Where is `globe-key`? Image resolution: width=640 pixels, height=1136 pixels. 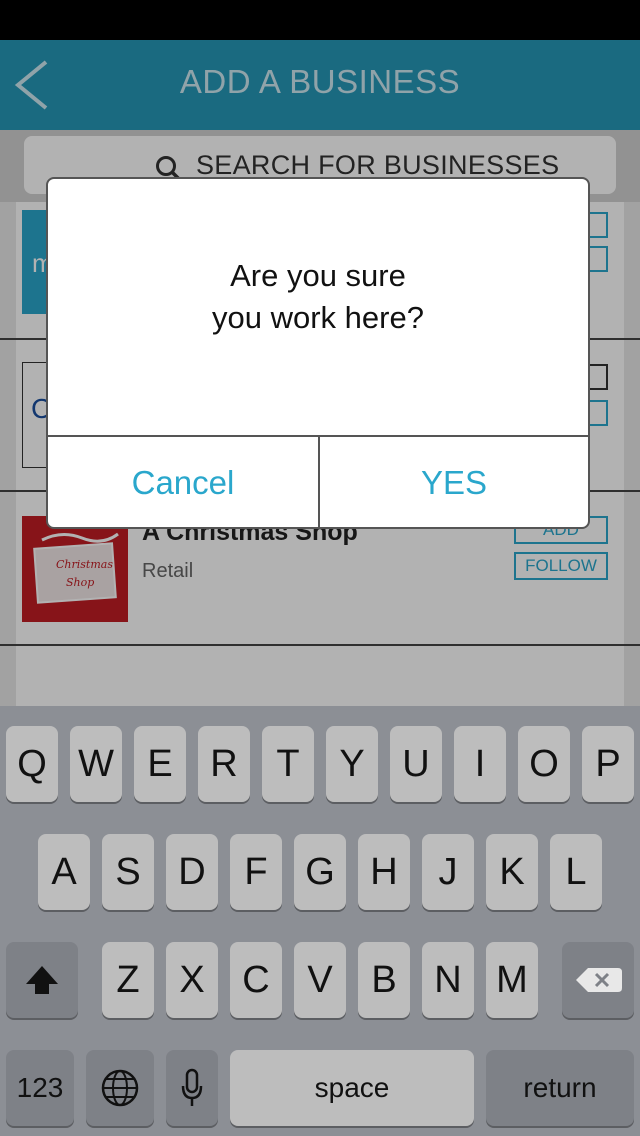
globe-key is located at coordinates (120, 1088).